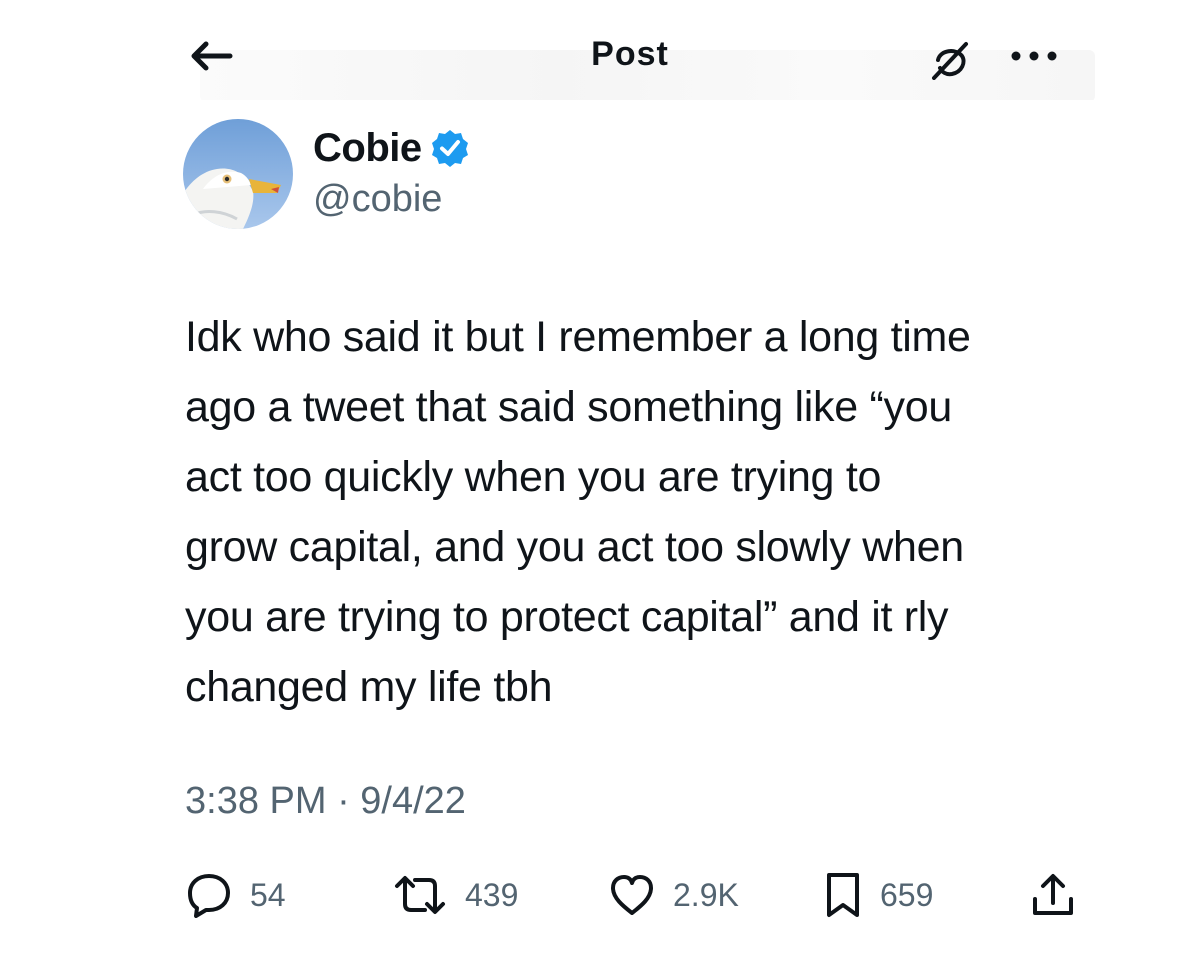 This screenshot has height=956, width=1184. Describe the element at coordinates (391, 199) in the screenshot. I see `user-handle: @cobie` at that location.